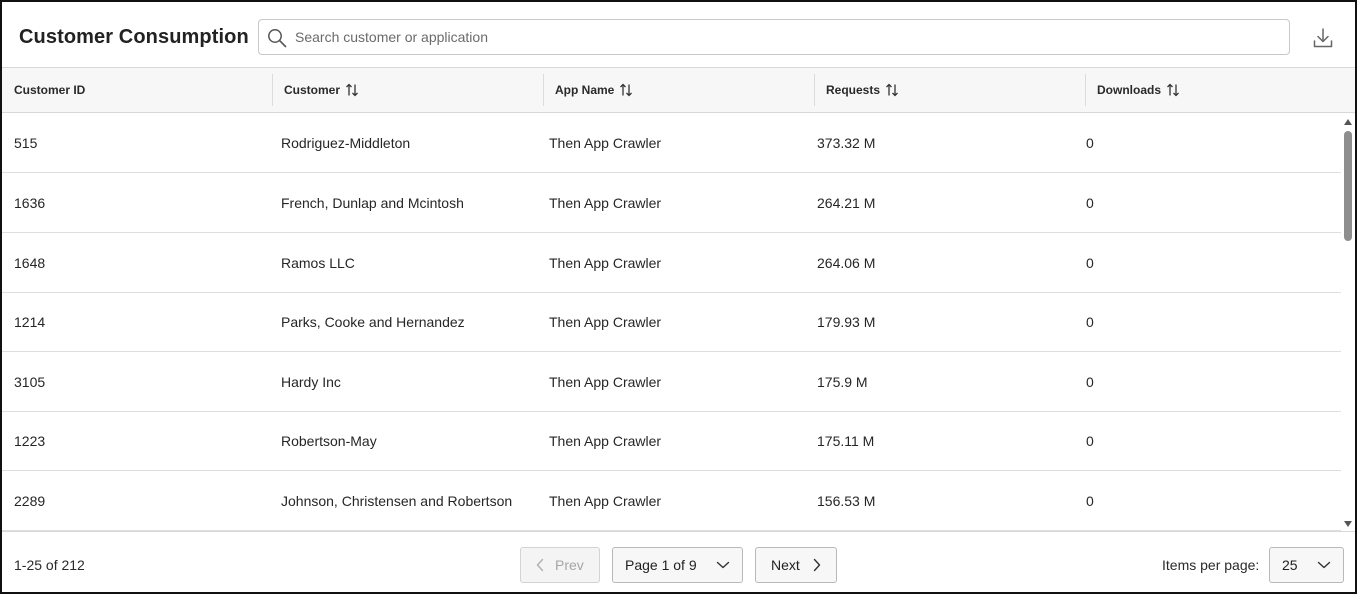  I want to click on cell-customer-id: 1636, so click(30, 202).